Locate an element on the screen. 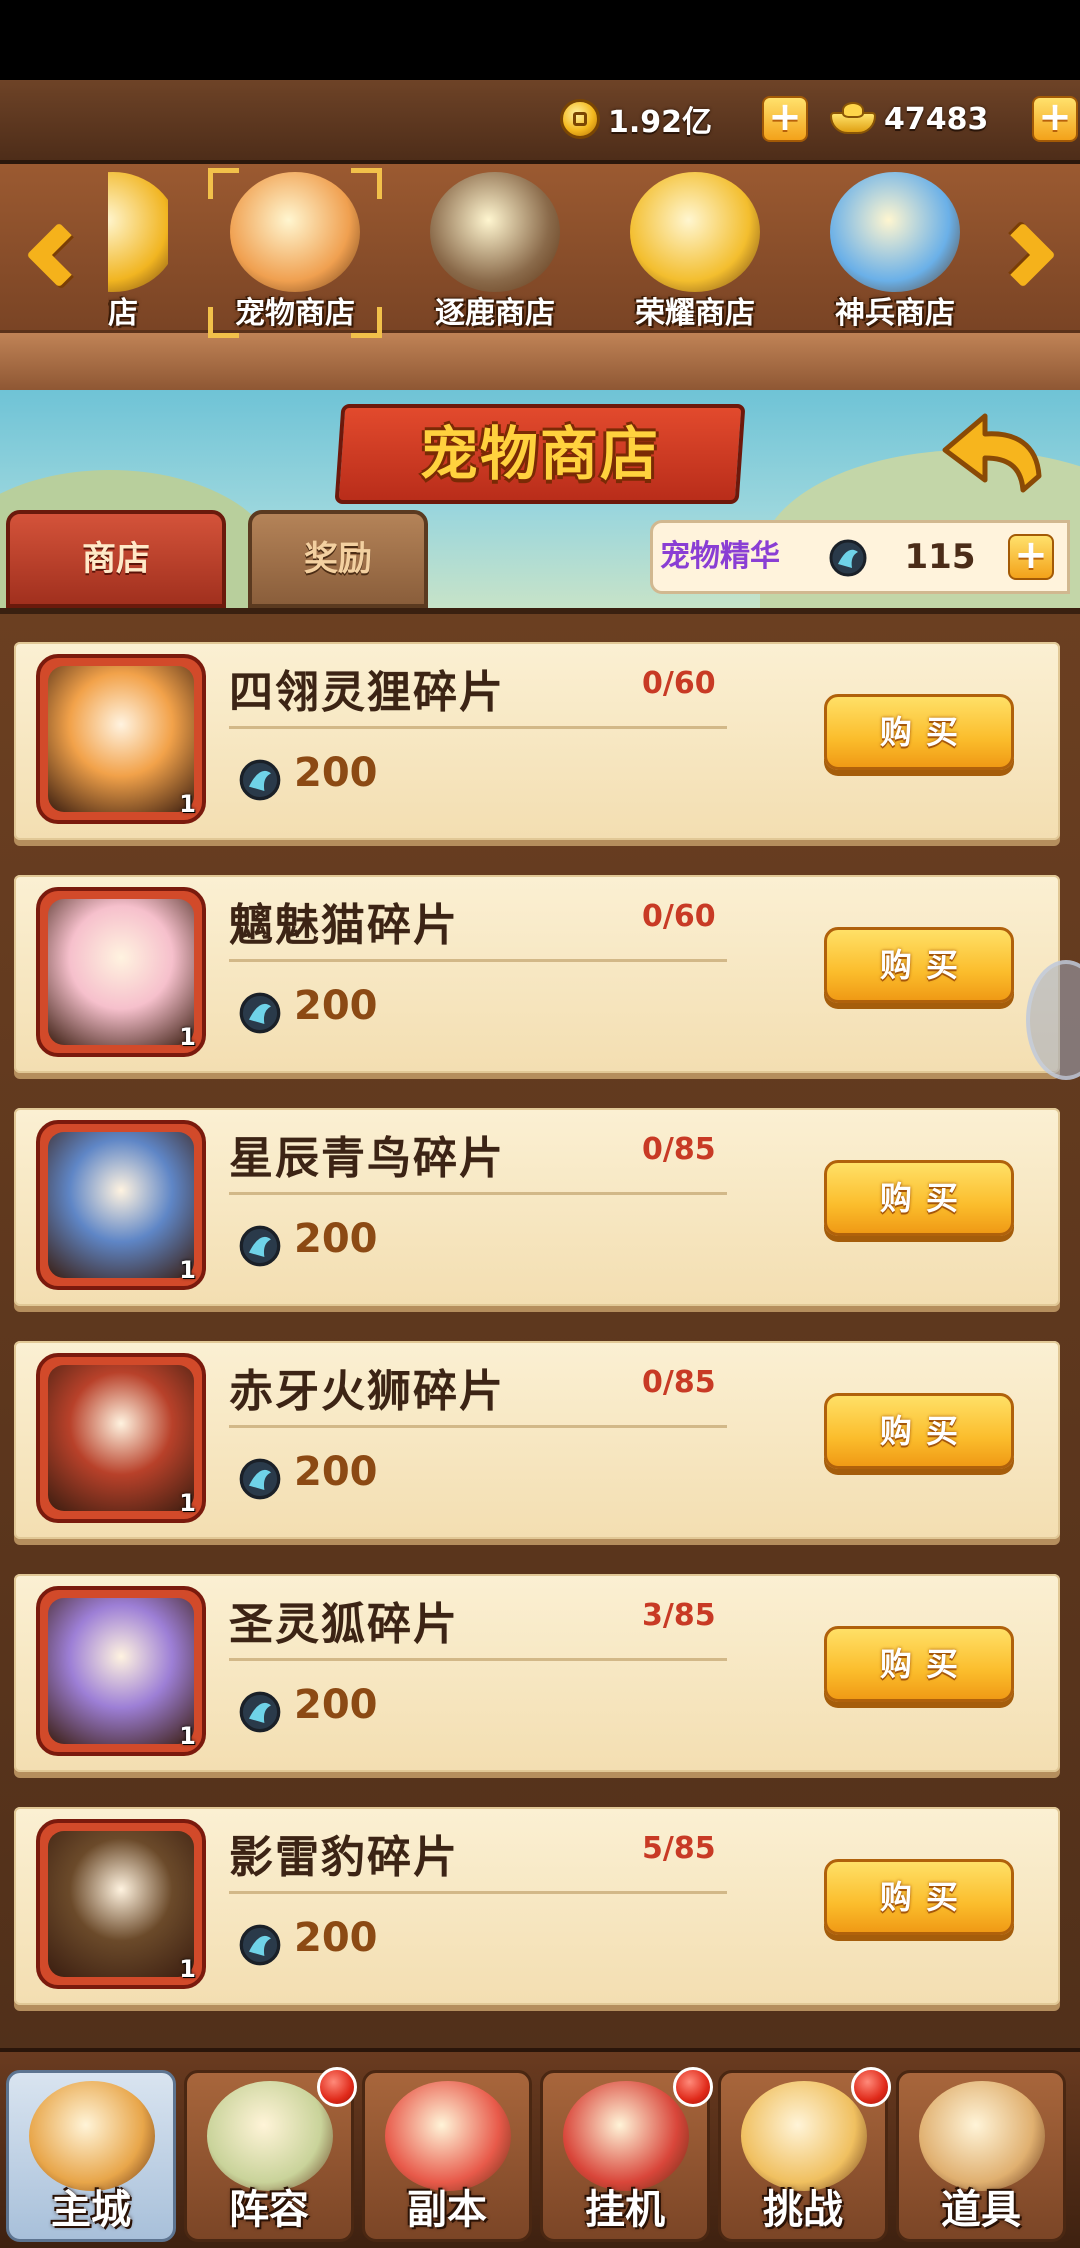  nav-label: 副本 is located at coordinates (447, 2210).